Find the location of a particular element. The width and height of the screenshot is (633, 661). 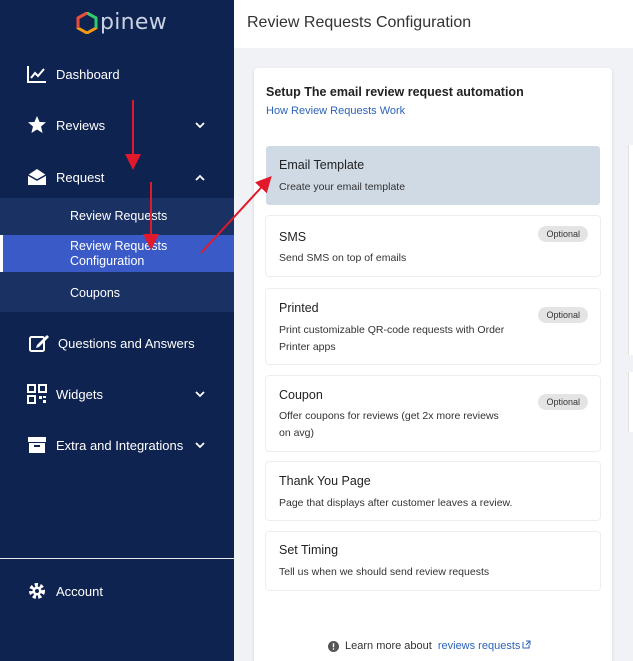

top-bar: Review Requests Configuration is located at coordinates (433, 24).